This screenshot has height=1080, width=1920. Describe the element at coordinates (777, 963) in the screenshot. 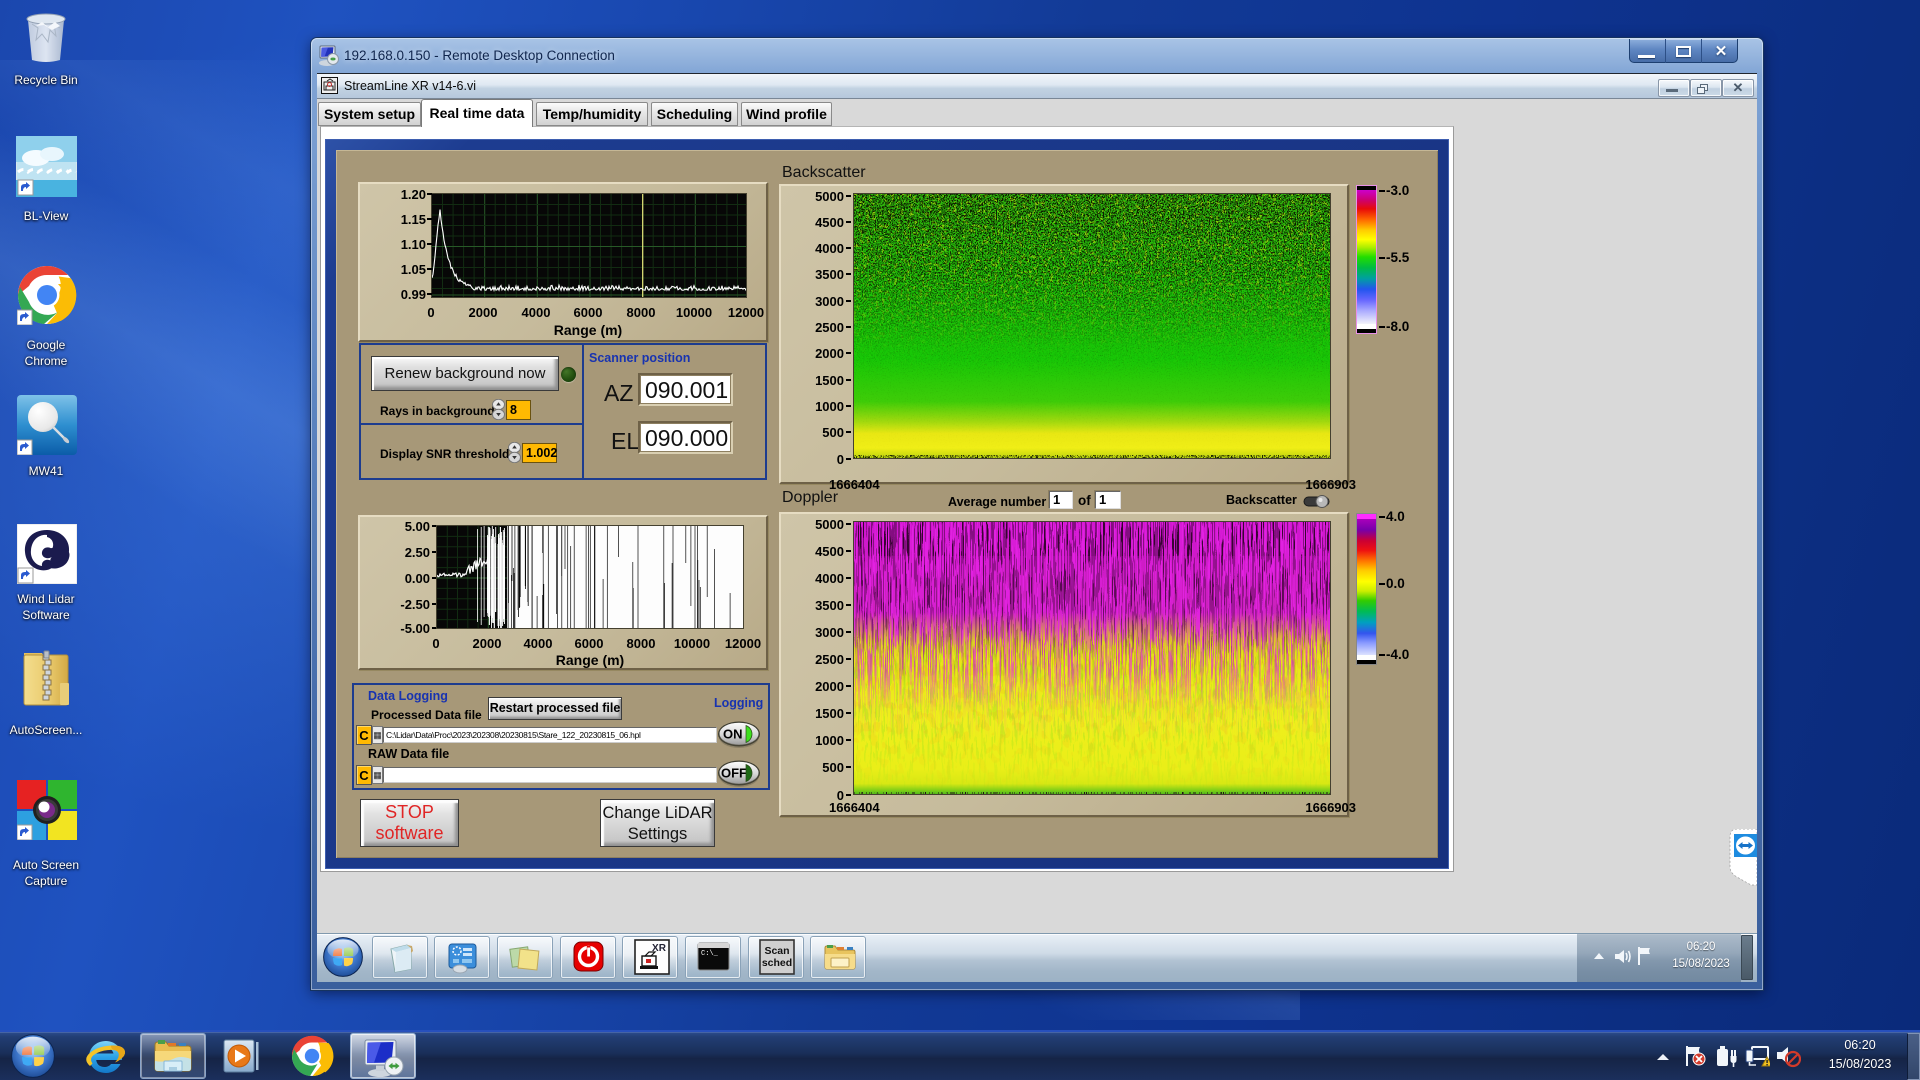

I see `svg-text: sched` at that location.